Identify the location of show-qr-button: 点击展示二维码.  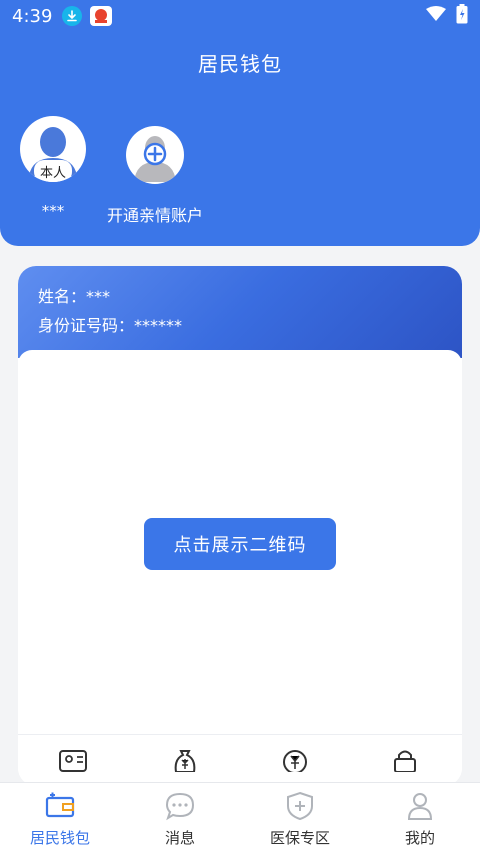
(240, 544).